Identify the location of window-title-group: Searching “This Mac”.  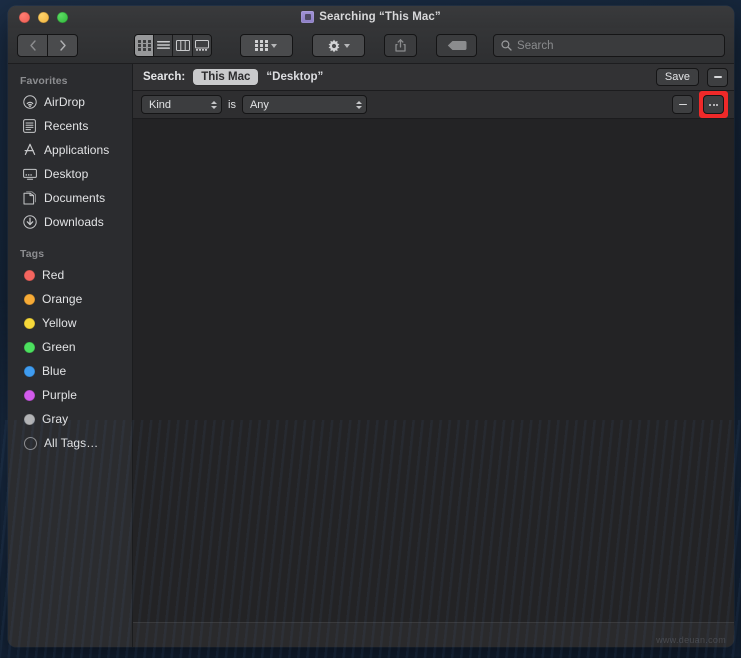
(371, 17).